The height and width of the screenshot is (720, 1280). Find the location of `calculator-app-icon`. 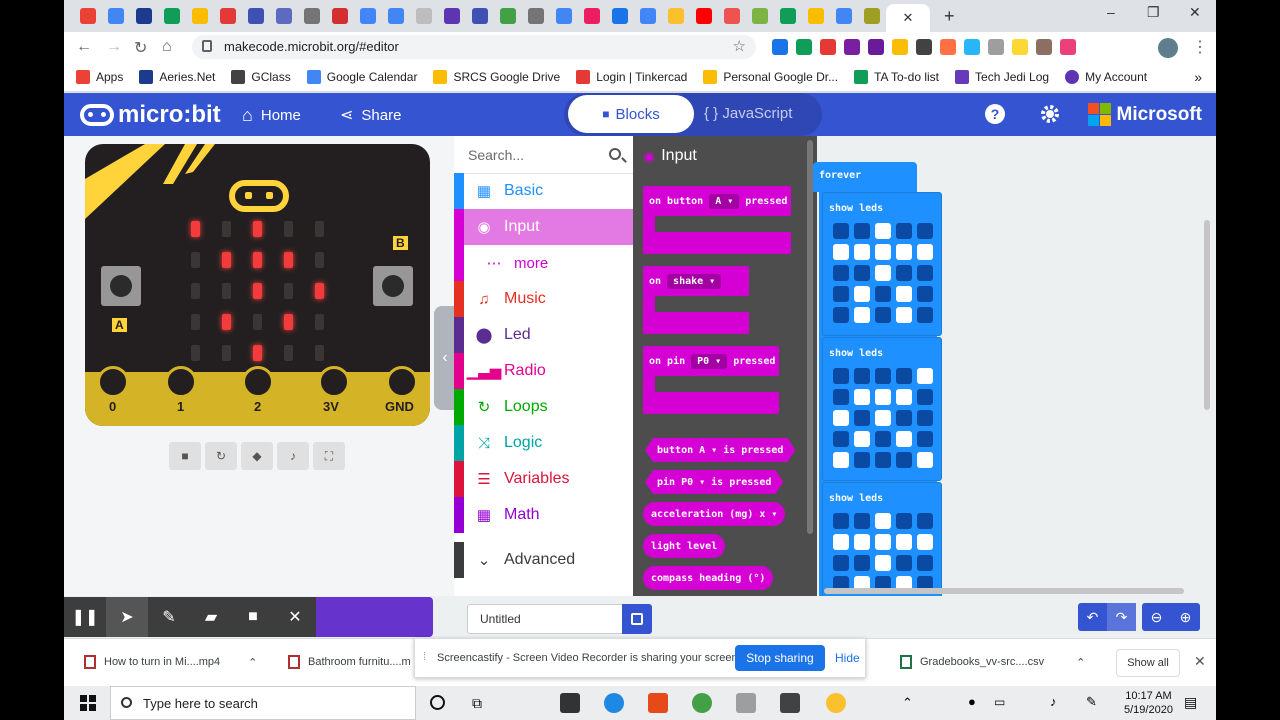

calculator-app-icon is located at coordinates (790, 703).